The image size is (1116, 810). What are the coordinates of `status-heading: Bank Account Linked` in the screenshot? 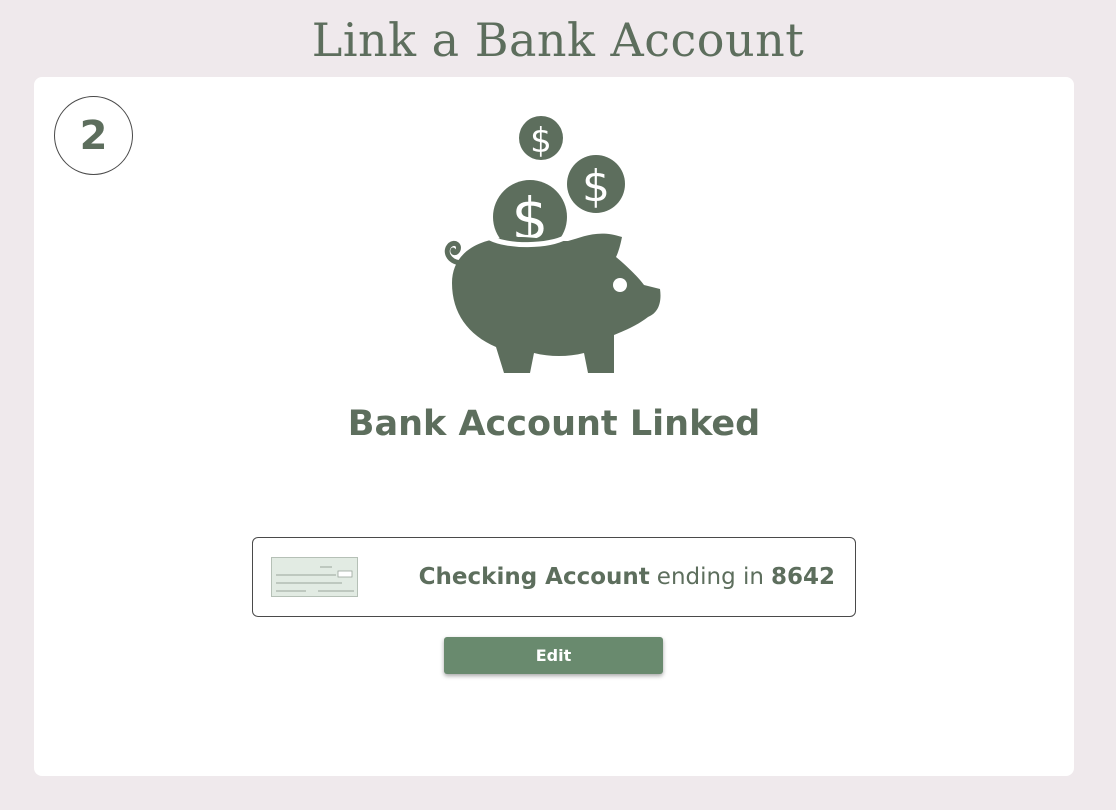 It's located at (554, 424).